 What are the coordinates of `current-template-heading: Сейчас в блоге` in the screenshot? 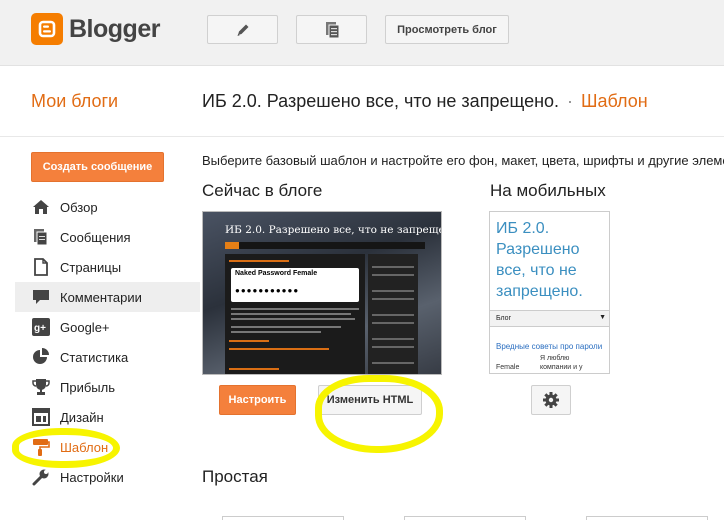 It's located at (262, 190).